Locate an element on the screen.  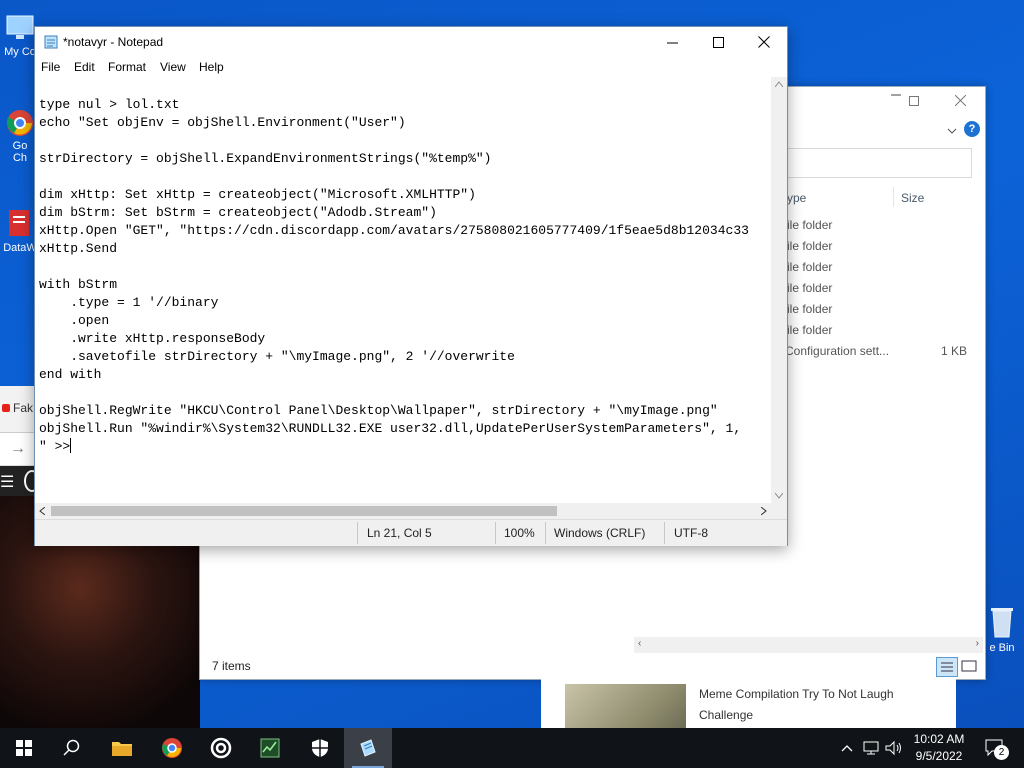
horizontal-scrollbar: ‹ › is located at coordinates (808, 645).